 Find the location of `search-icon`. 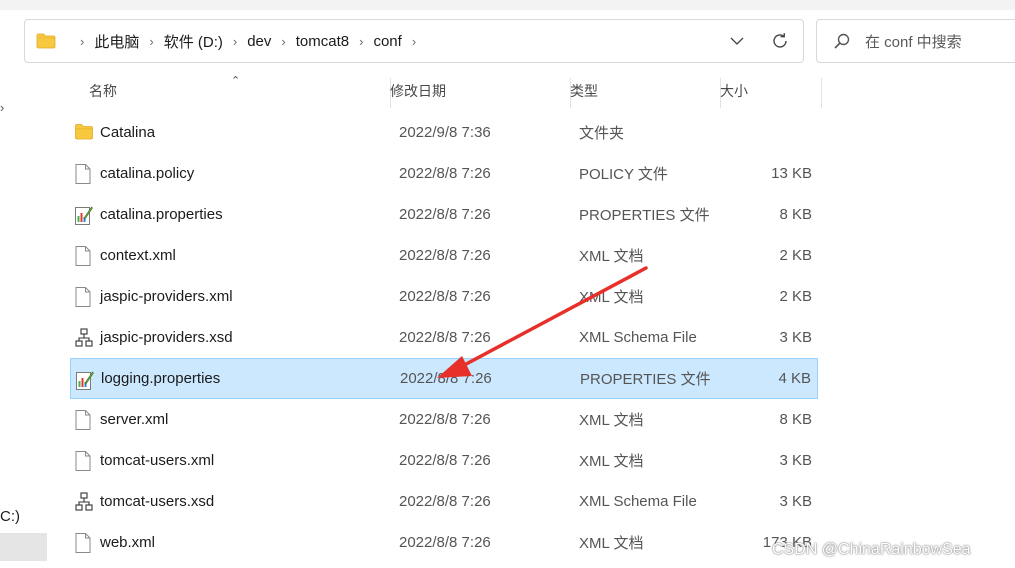

search-icon is located at coordinates (842, 41).